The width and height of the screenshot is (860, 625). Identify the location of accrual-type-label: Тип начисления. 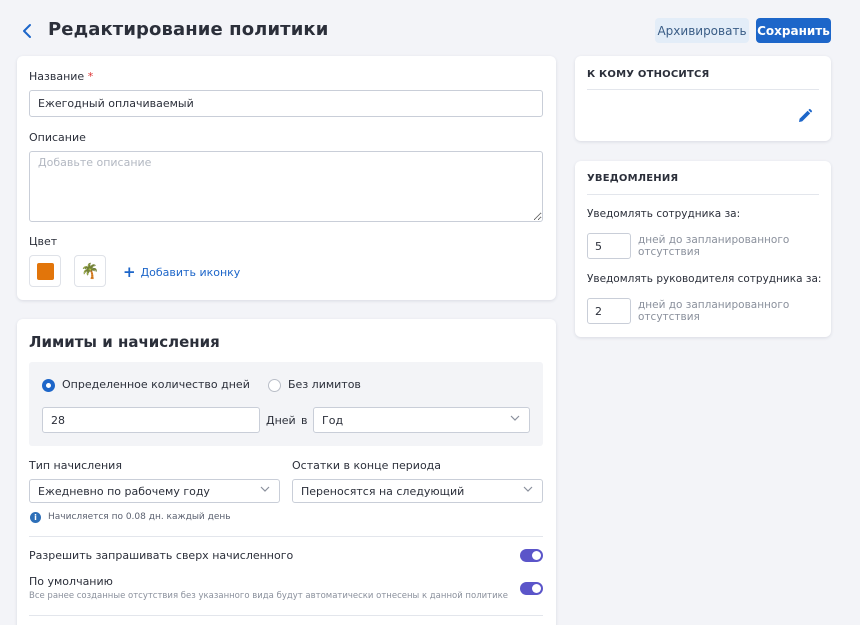
(75, 465).